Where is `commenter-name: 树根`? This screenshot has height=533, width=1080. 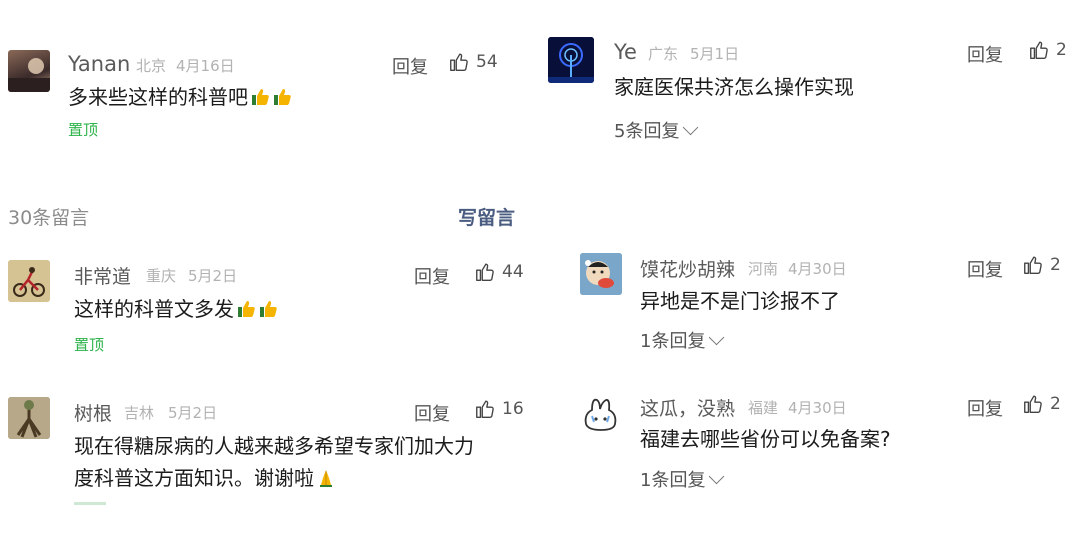 commenter-name: 树根 is located at coordinates (93, 412).